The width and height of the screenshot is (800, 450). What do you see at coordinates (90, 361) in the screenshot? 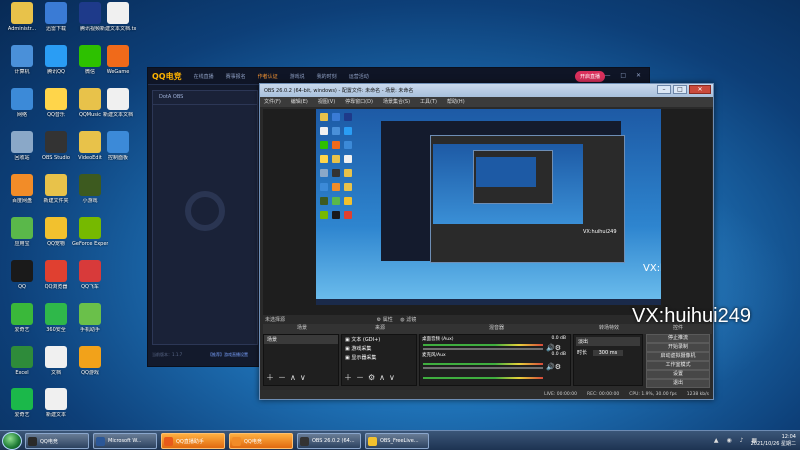
I see `desktop-icon: QQ游戏` at bounding box center [90, 361].